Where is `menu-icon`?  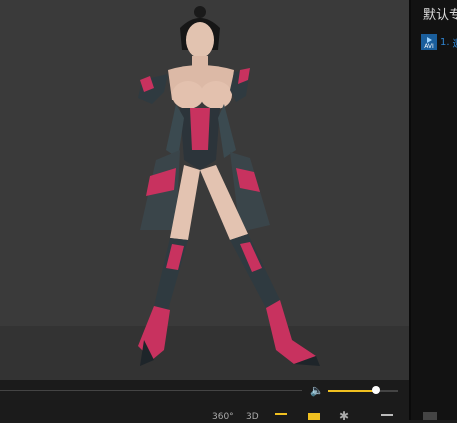 menu-icon is located at coordinates (387, 415).